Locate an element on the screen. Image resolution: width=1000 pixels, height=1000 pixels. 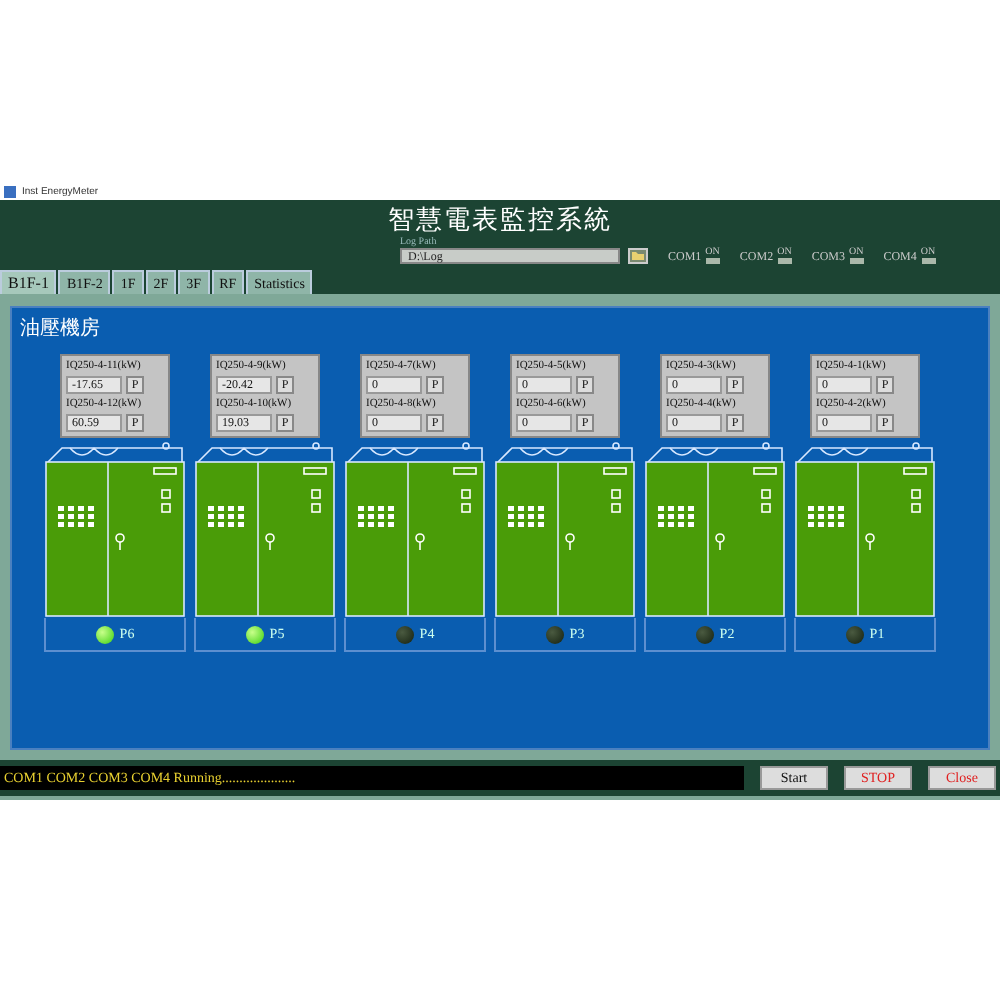
tab: B1F-1 is located at coordinates (28, 282).